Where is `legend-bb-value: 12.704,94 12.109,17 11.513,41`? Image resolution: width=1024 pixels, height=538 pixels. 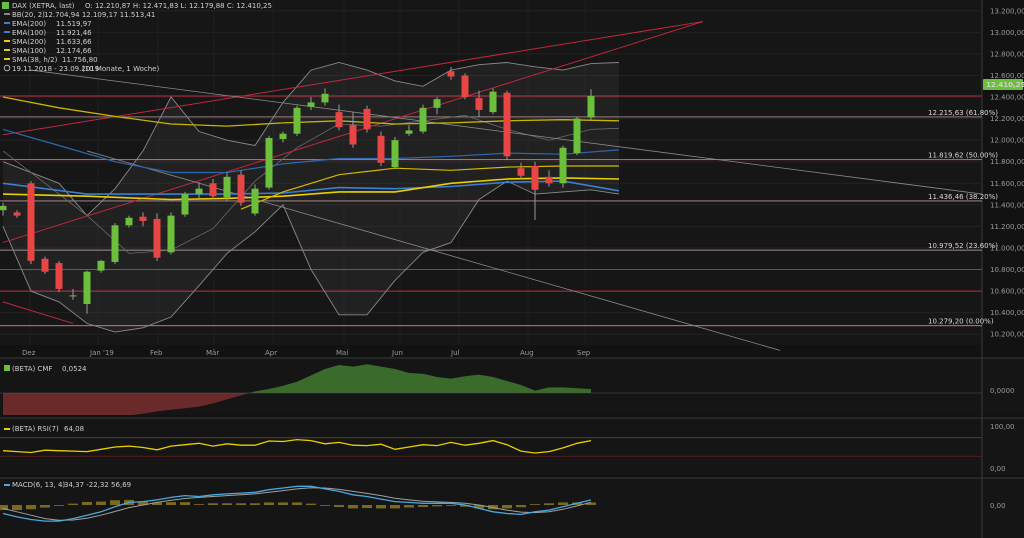
legend-bb-value: 12.704,94 12.109,17 11.513,41 is located at coordinates (99, 15).